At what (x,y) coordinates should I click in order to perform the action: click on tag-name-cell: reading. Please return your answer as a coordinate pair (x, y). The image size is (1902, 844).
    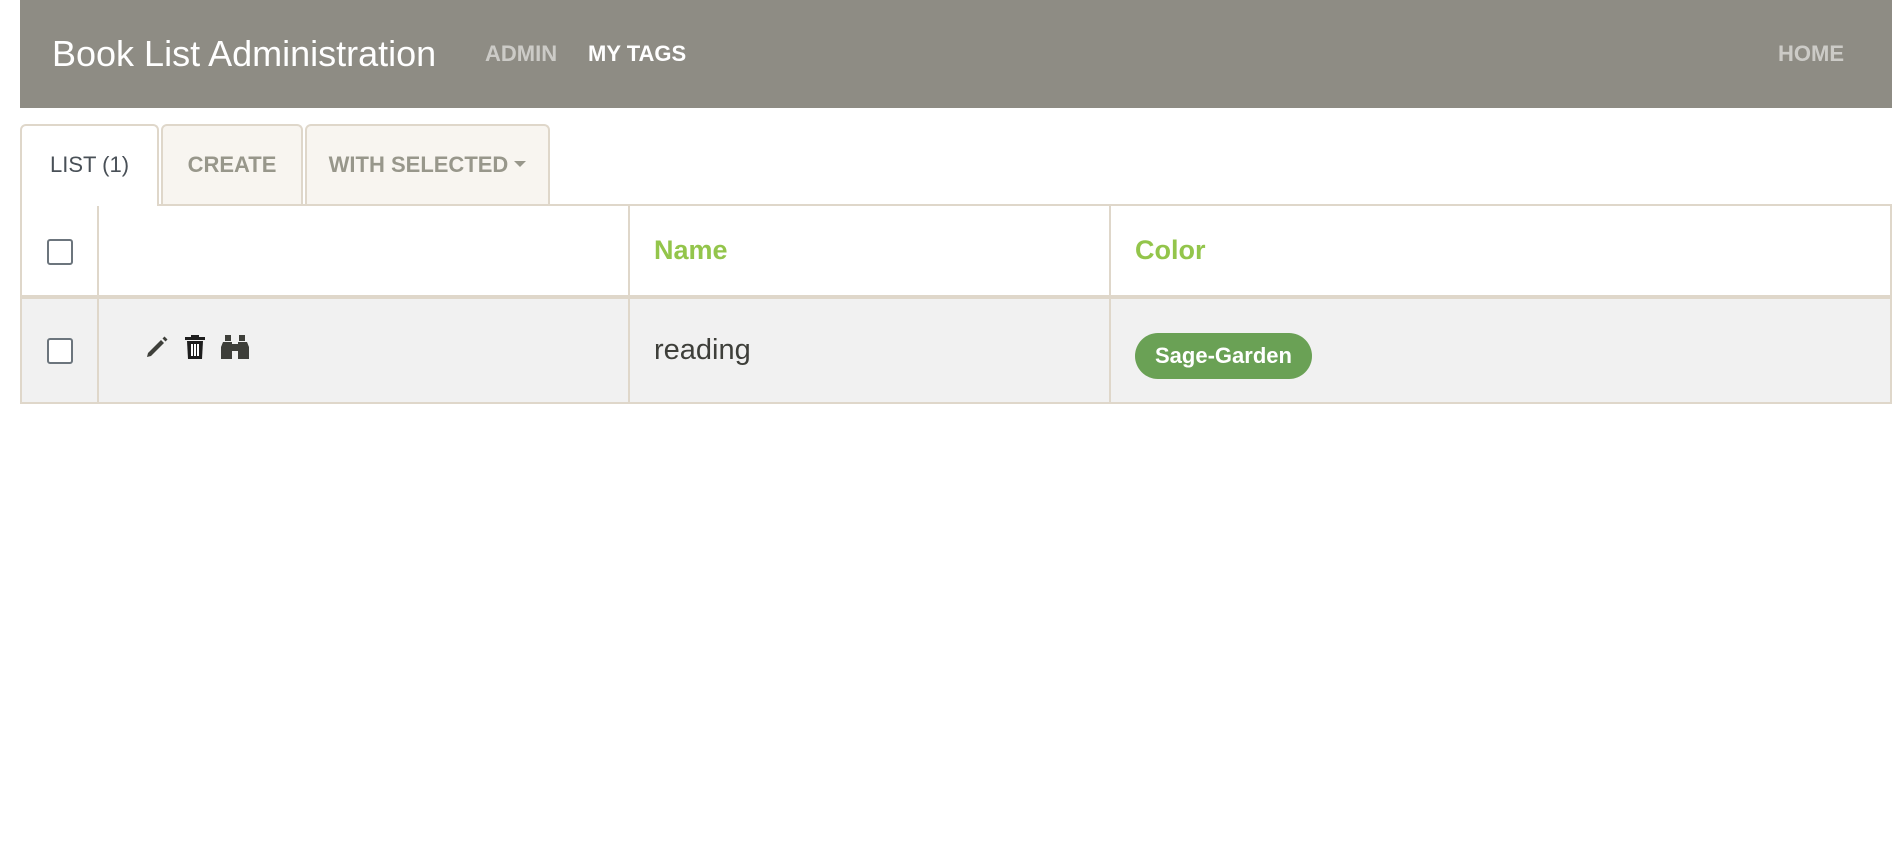
    Looking at the image, I should click on (869, 350).